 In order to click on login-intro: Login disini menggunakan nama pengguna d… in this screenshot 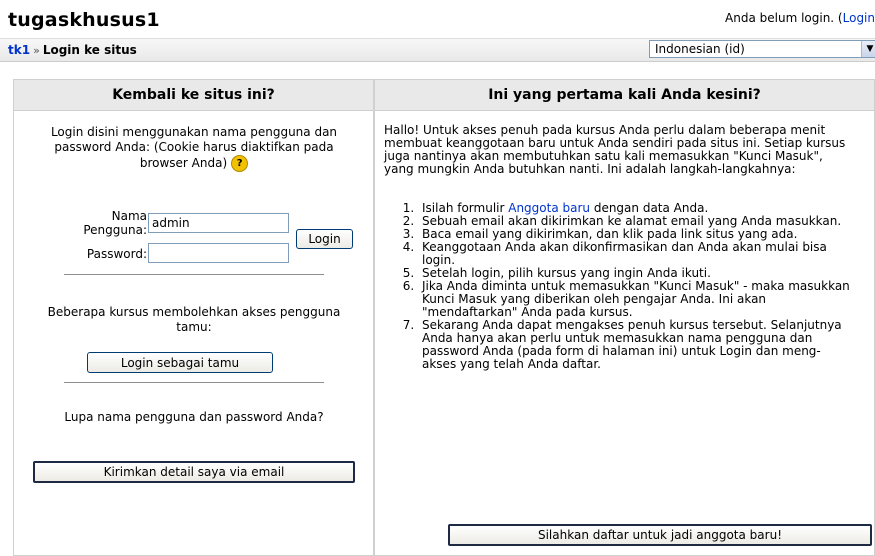, I will do `click(194, 148)`.